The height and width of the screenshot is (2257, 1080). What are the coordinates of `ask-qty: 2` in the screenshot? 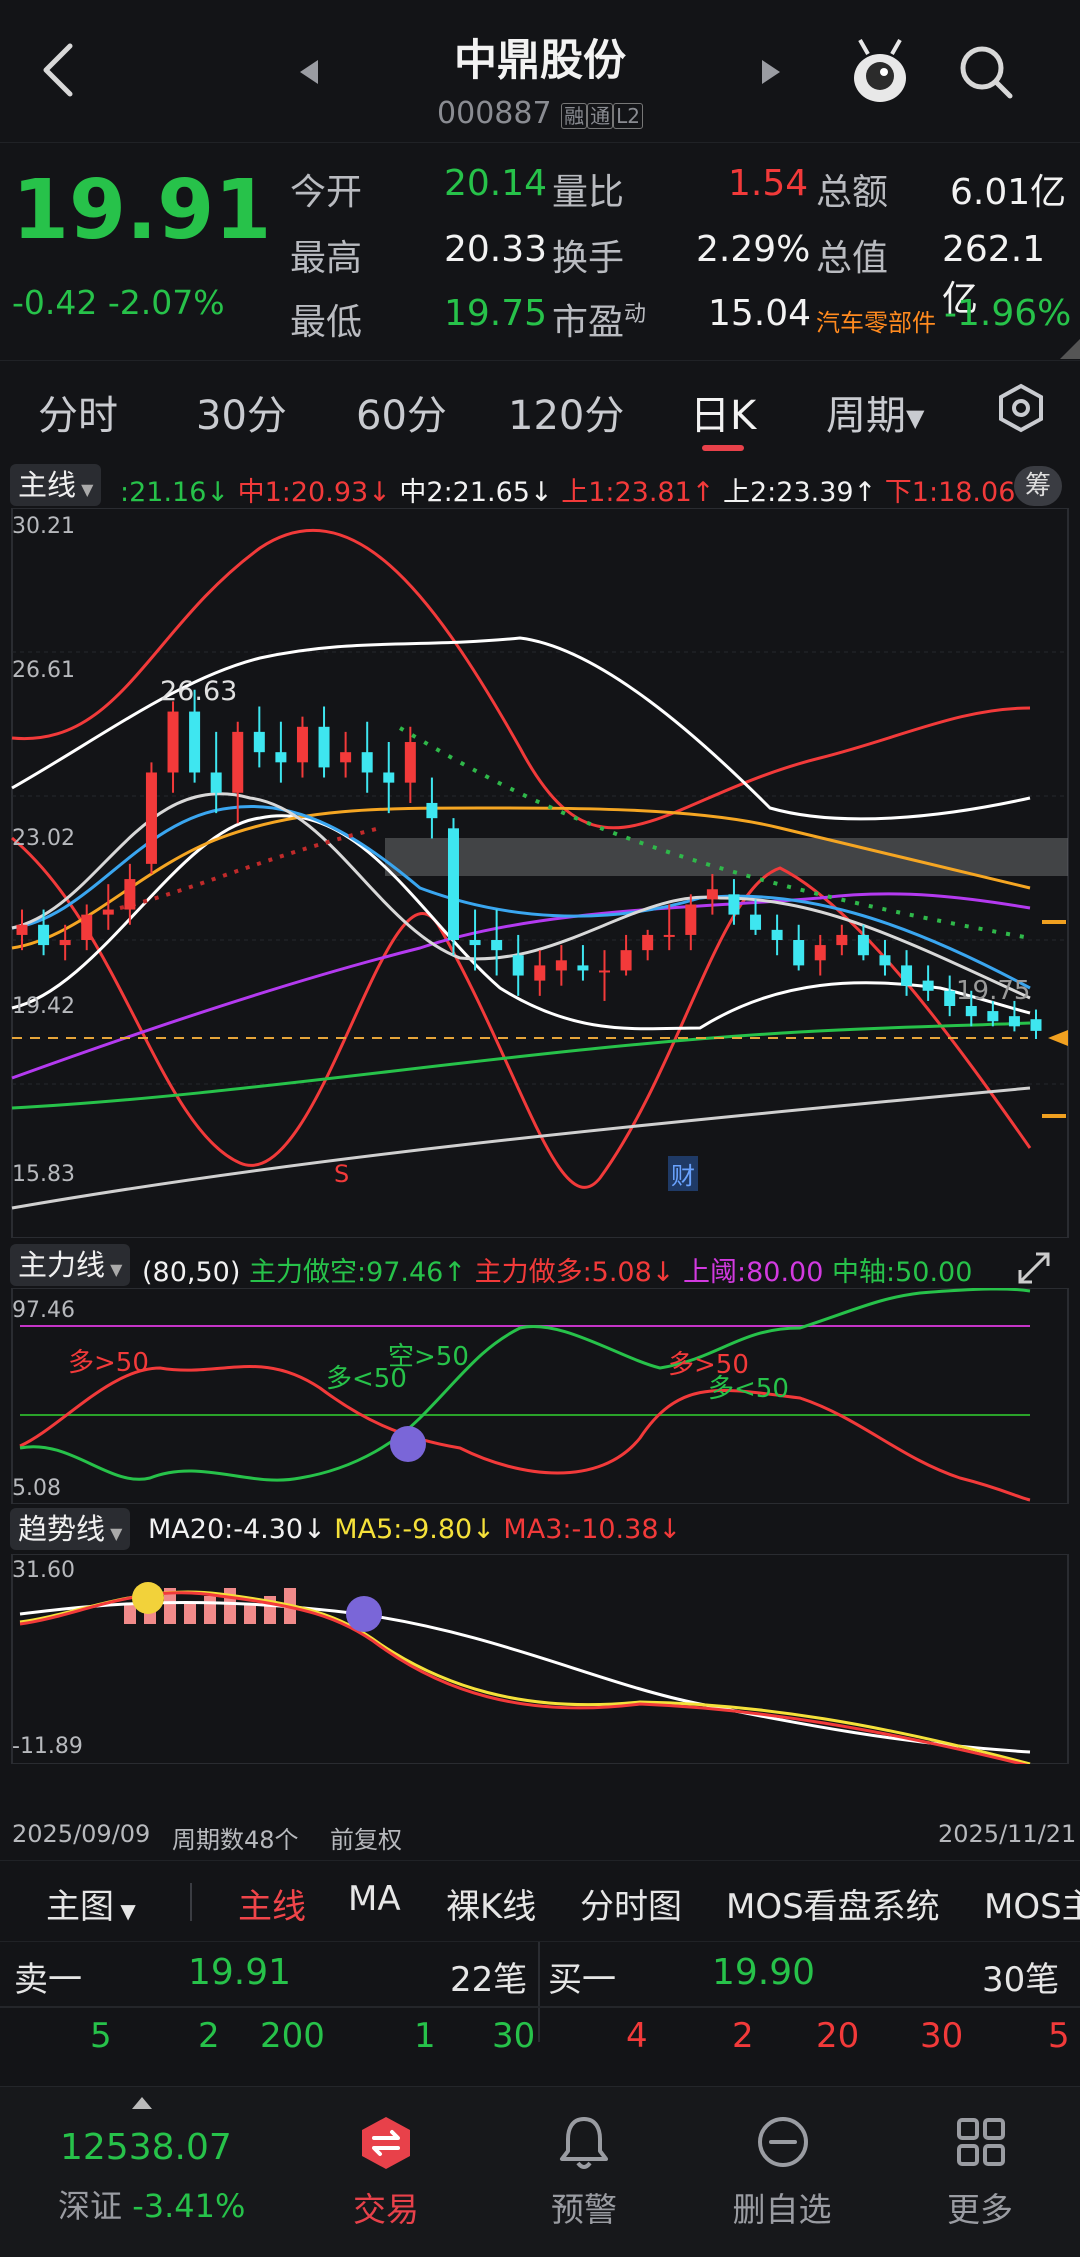 It's located at (209, 2036).